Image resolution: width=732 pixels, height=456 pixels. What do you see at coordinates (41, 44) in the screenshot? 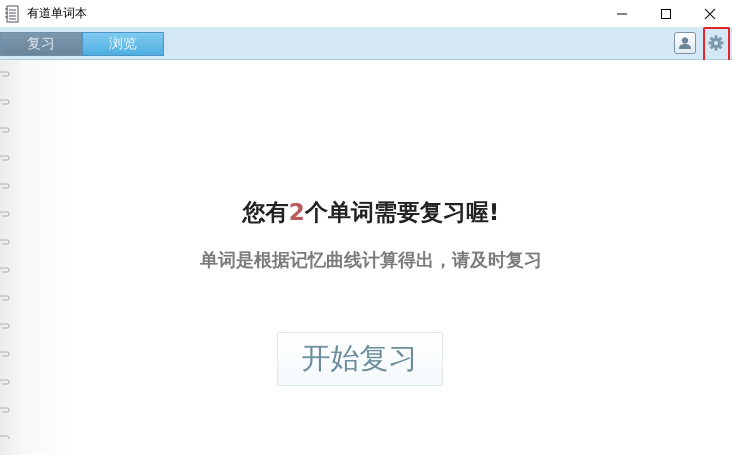
I see `tab: 复习` at bounding box center [41, 44].